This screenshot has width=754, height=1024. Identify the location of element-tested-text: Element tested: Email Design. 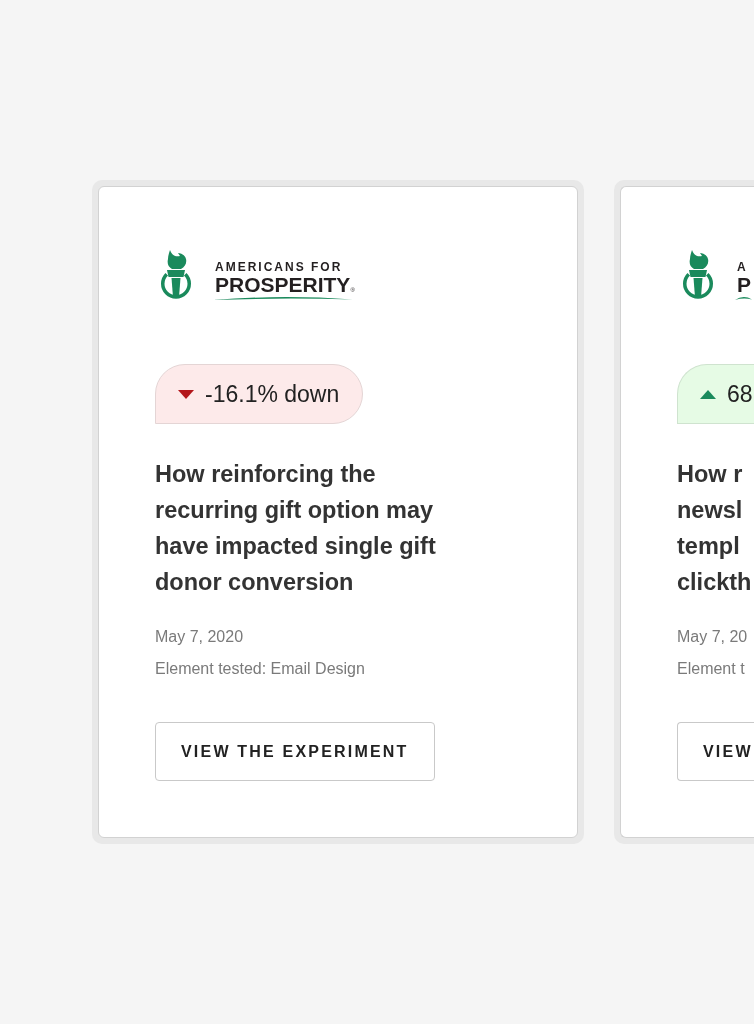
(260, 669).